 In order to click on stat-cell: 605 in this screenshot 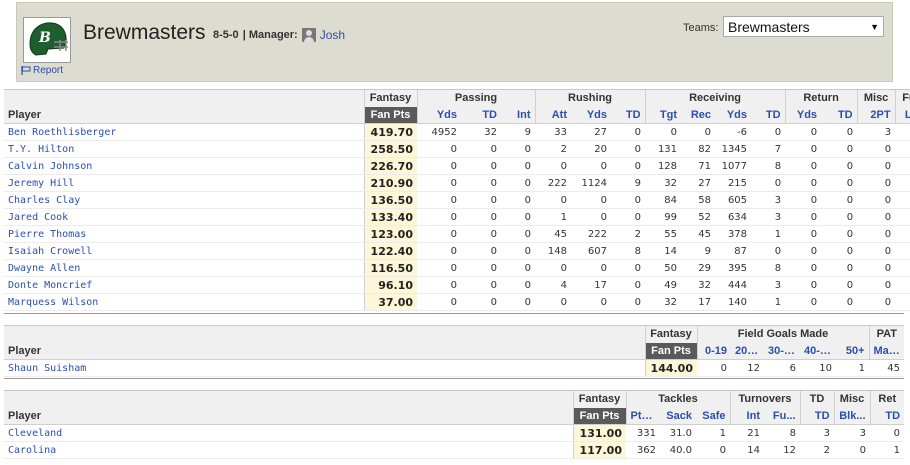, I will do `click(733, 200)`.